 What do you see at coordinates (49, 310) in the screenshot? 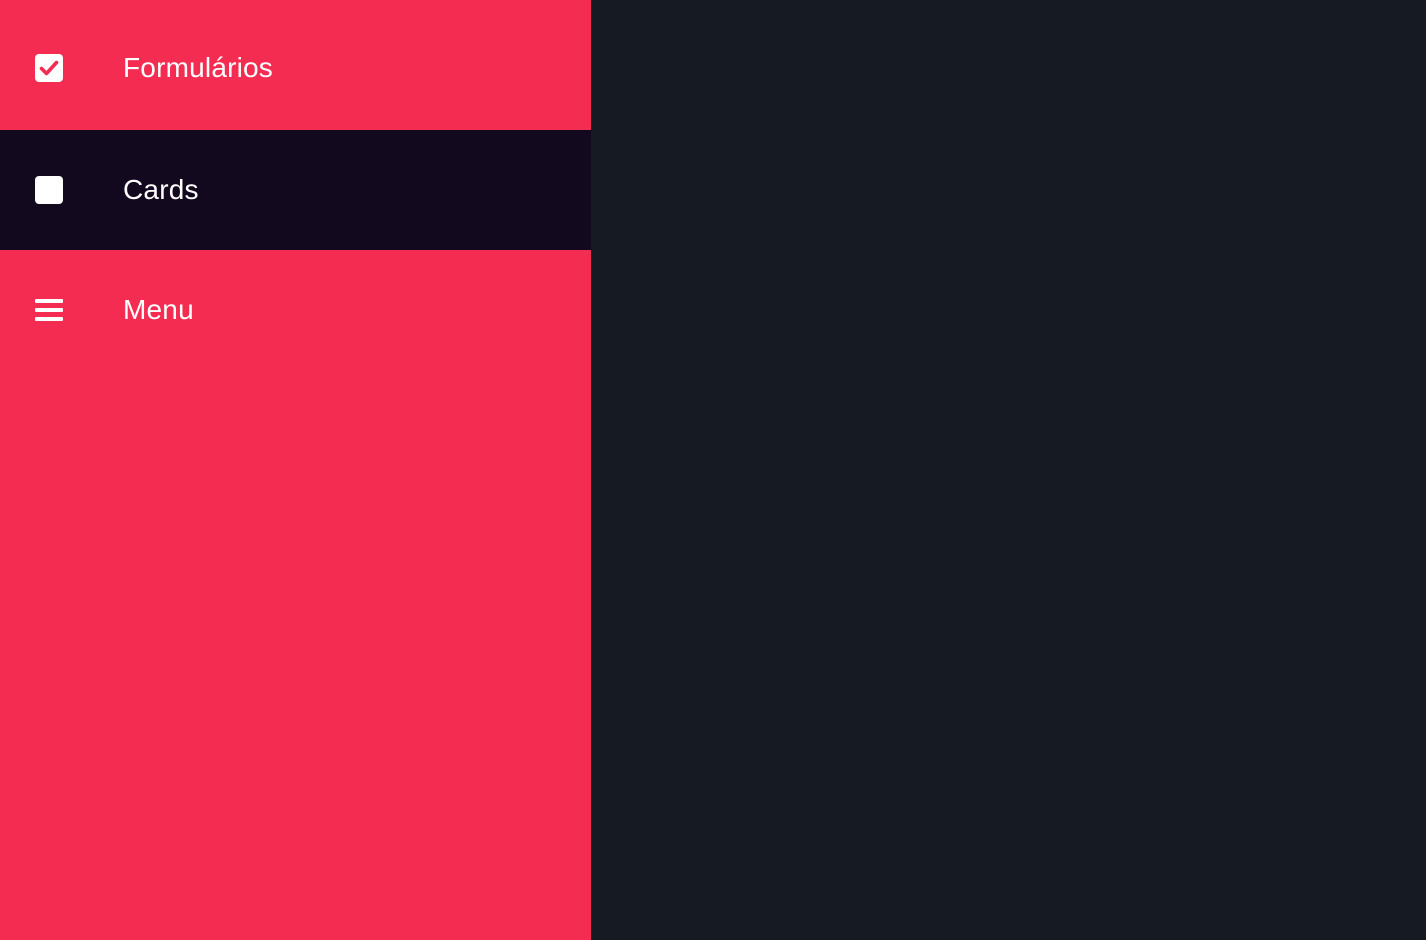
I see `menu-icon` at bounding box center [49, 310].